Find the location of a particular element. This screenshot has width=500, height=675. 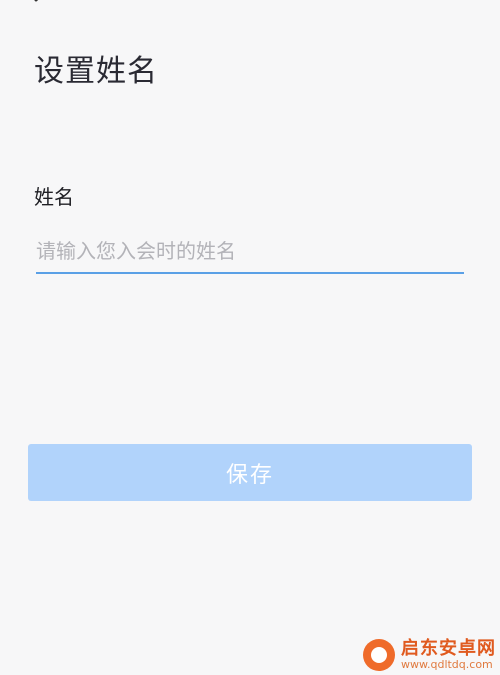

watermark: 启东安卓网 www.qdltdq.com is located at coordinates (429, 655).